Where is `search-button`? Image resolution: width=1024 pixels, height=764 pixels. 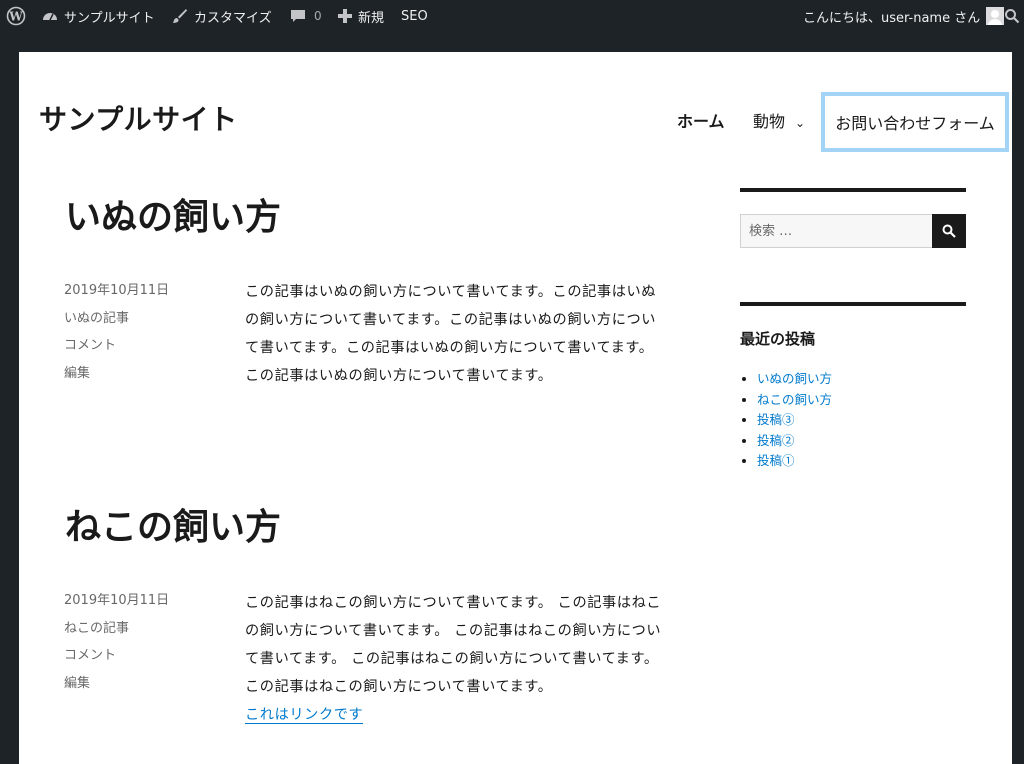 search-button is located at coordinates (949, 231).